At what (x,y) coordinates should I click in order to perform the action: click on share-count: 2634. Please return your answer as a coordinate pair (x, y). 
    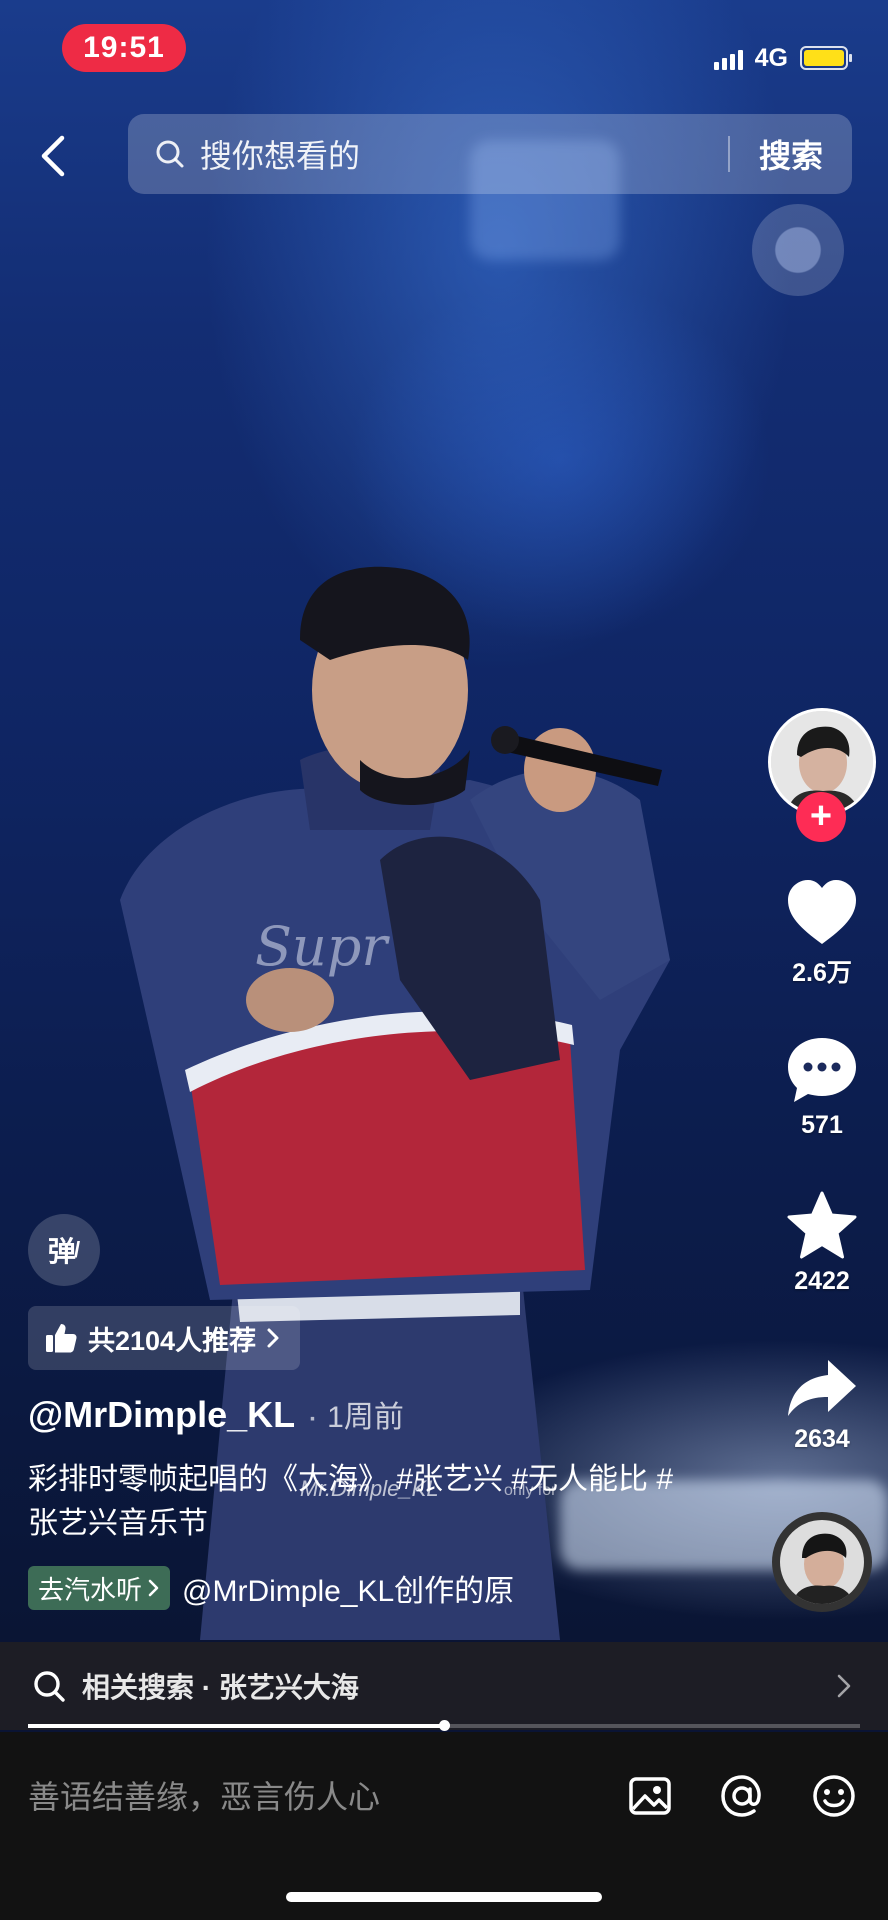
    Looking at the image, I should click on (822, 1439).